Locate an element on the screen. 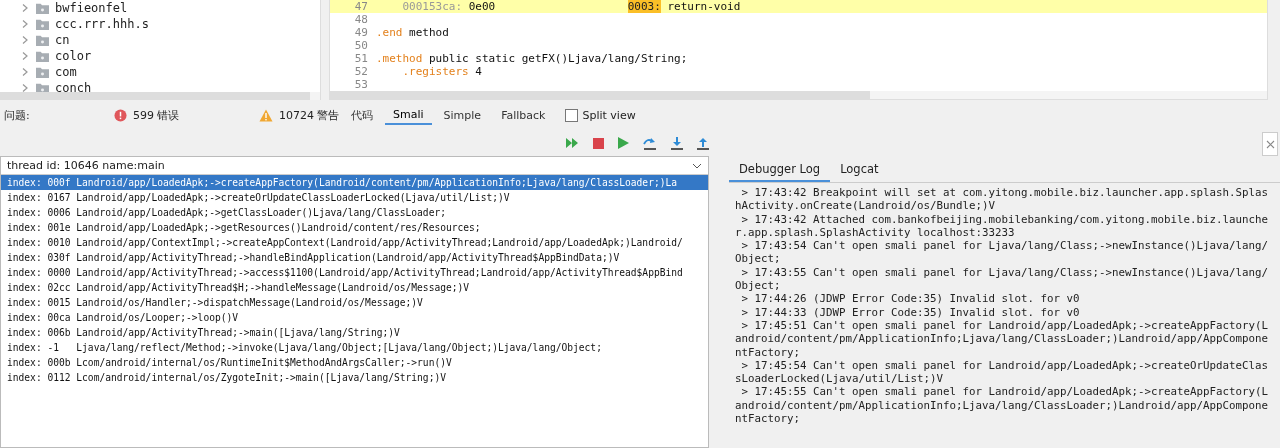 This screenshot has height=448, width=1280. line-number: 51 is located at coordinates (361, 58).